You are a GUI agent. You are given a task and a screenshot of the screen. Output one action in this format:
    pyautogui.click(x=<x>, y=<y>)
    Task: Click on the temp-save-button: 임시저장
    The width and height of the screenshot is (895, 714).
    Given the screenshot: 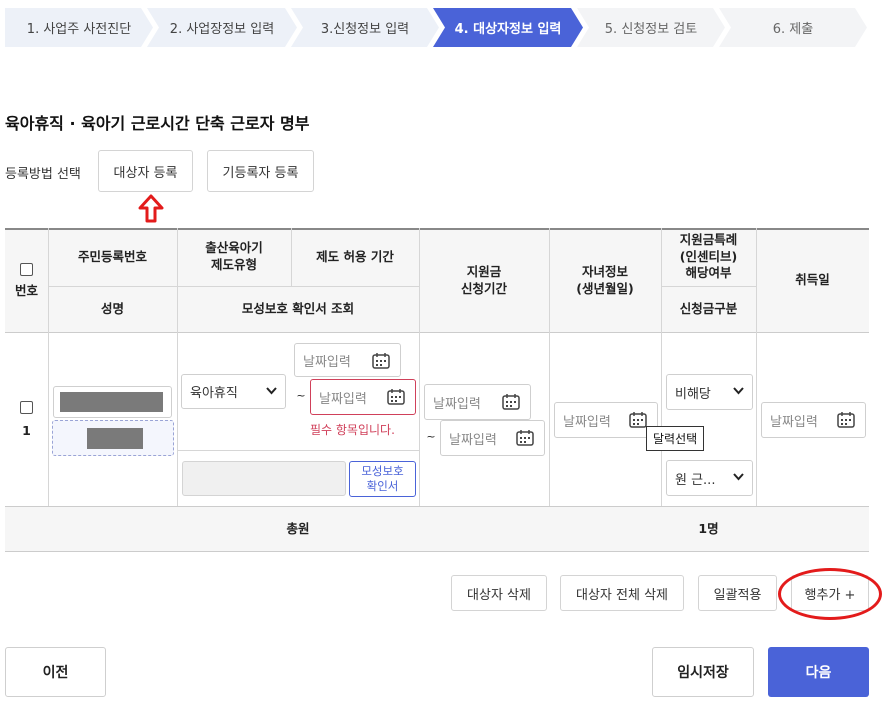 What is the action you would take?
    pyautogui.click(x=703, y=672)
    